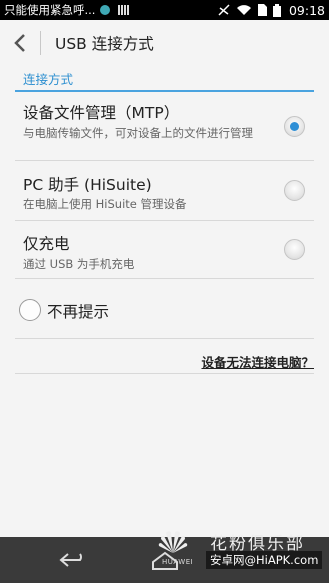 This screenshot has height=583, width=329. I want to click on back-arrow-icon, so click(70, 560).